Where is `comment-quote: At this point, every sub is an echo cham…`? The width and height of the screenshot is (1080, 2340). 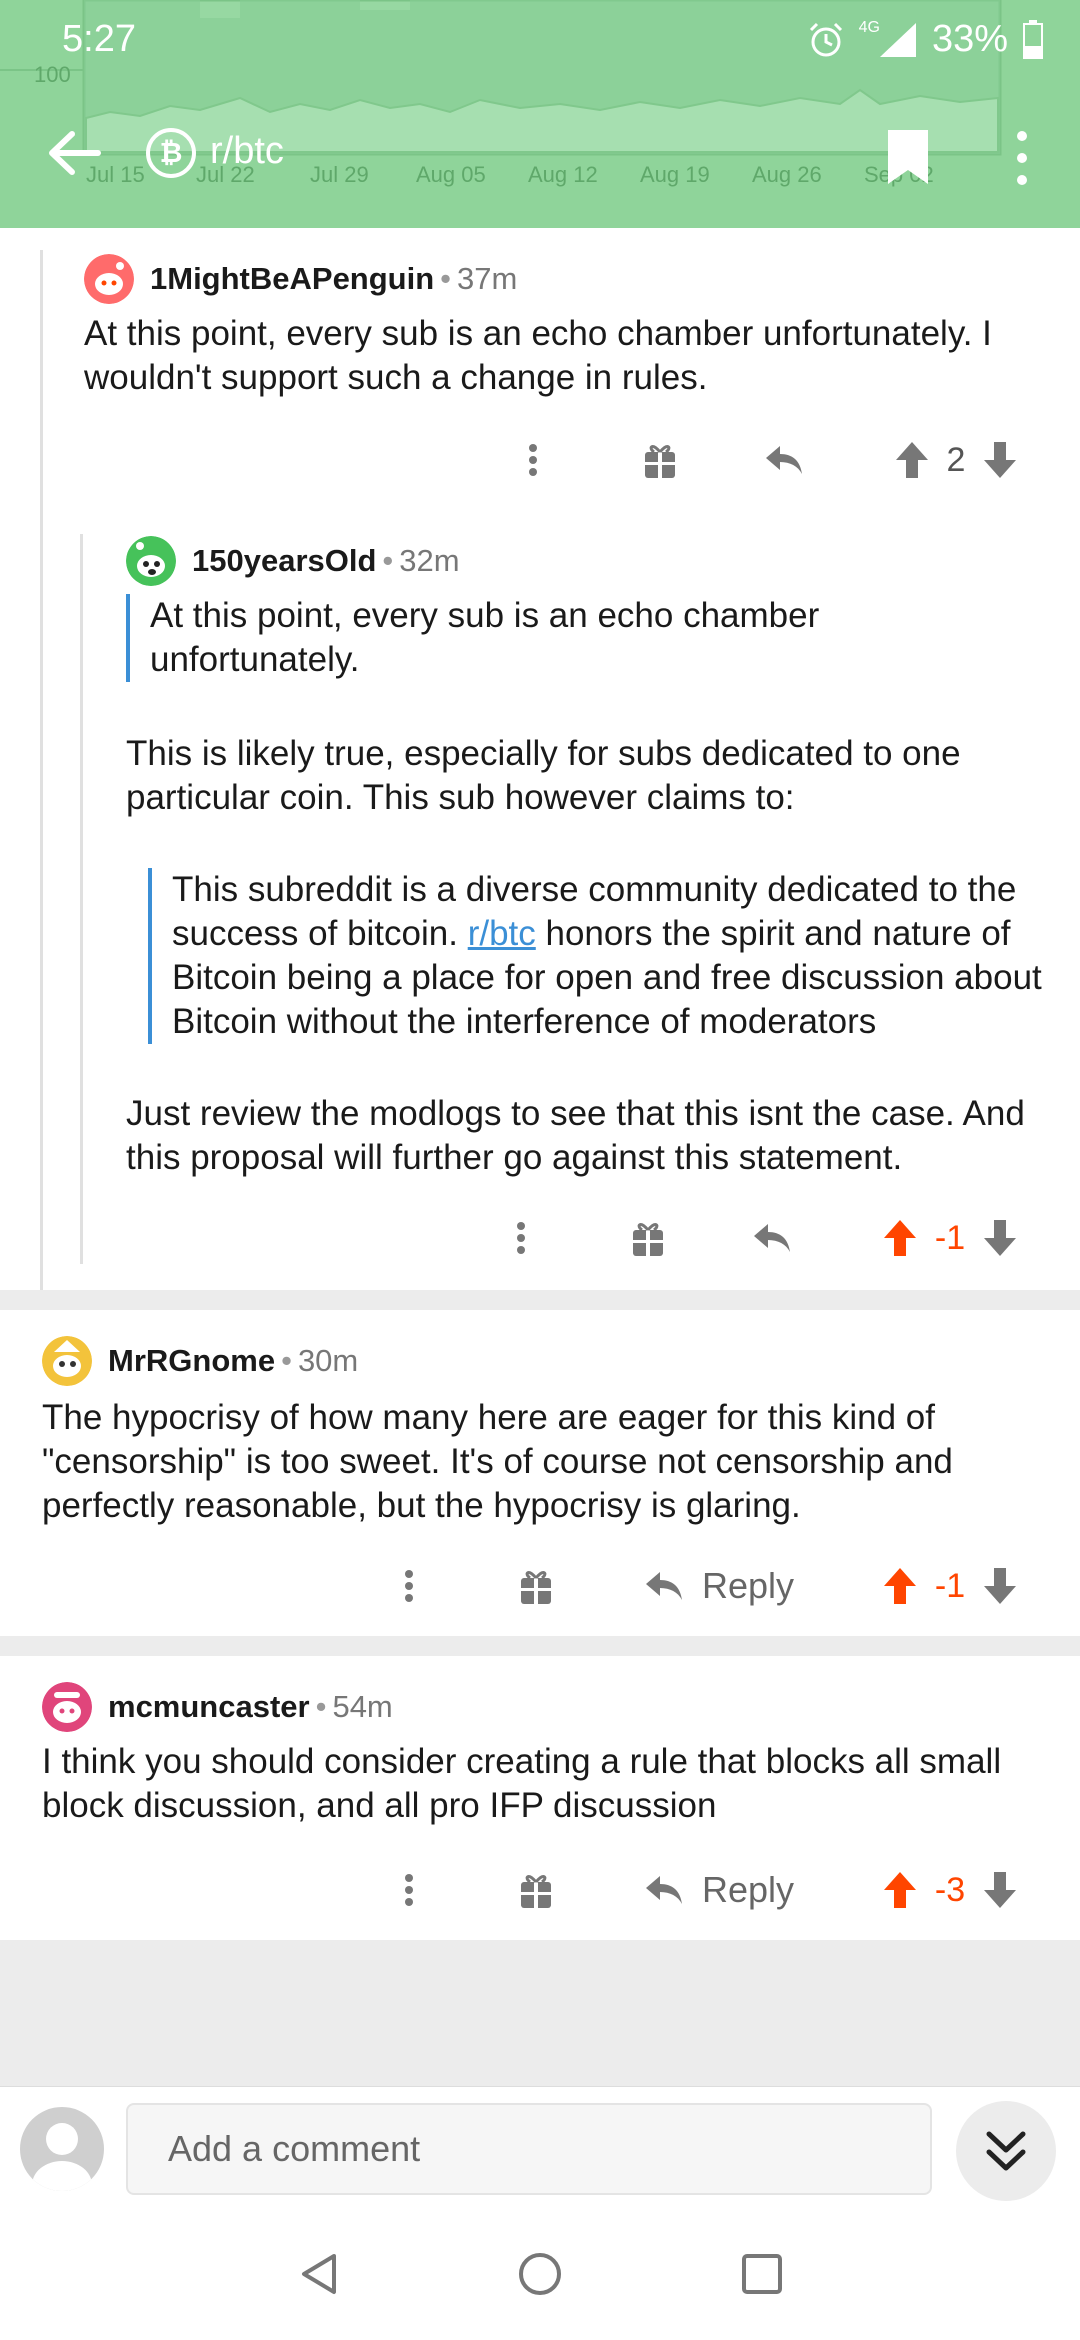
comment-quote: At this point, every sub is an echo cham… is located at coordinates (556, 638).